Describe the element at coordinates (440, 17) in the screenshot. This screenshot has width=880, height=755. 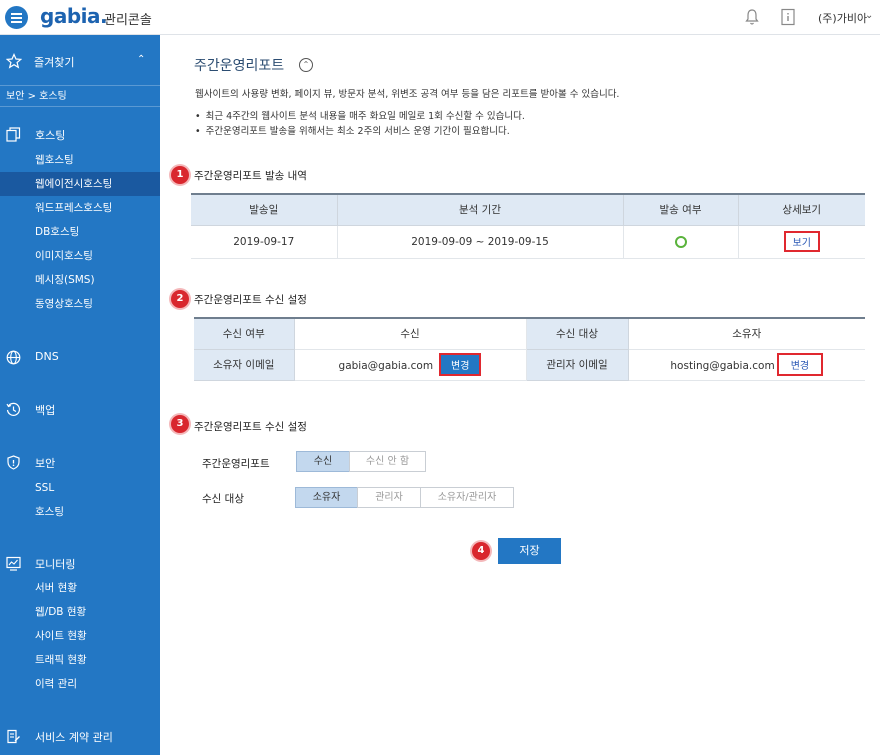
I see `top-bar: gabia. 관리콘솔 (주)가비아 ⌄` at that location.